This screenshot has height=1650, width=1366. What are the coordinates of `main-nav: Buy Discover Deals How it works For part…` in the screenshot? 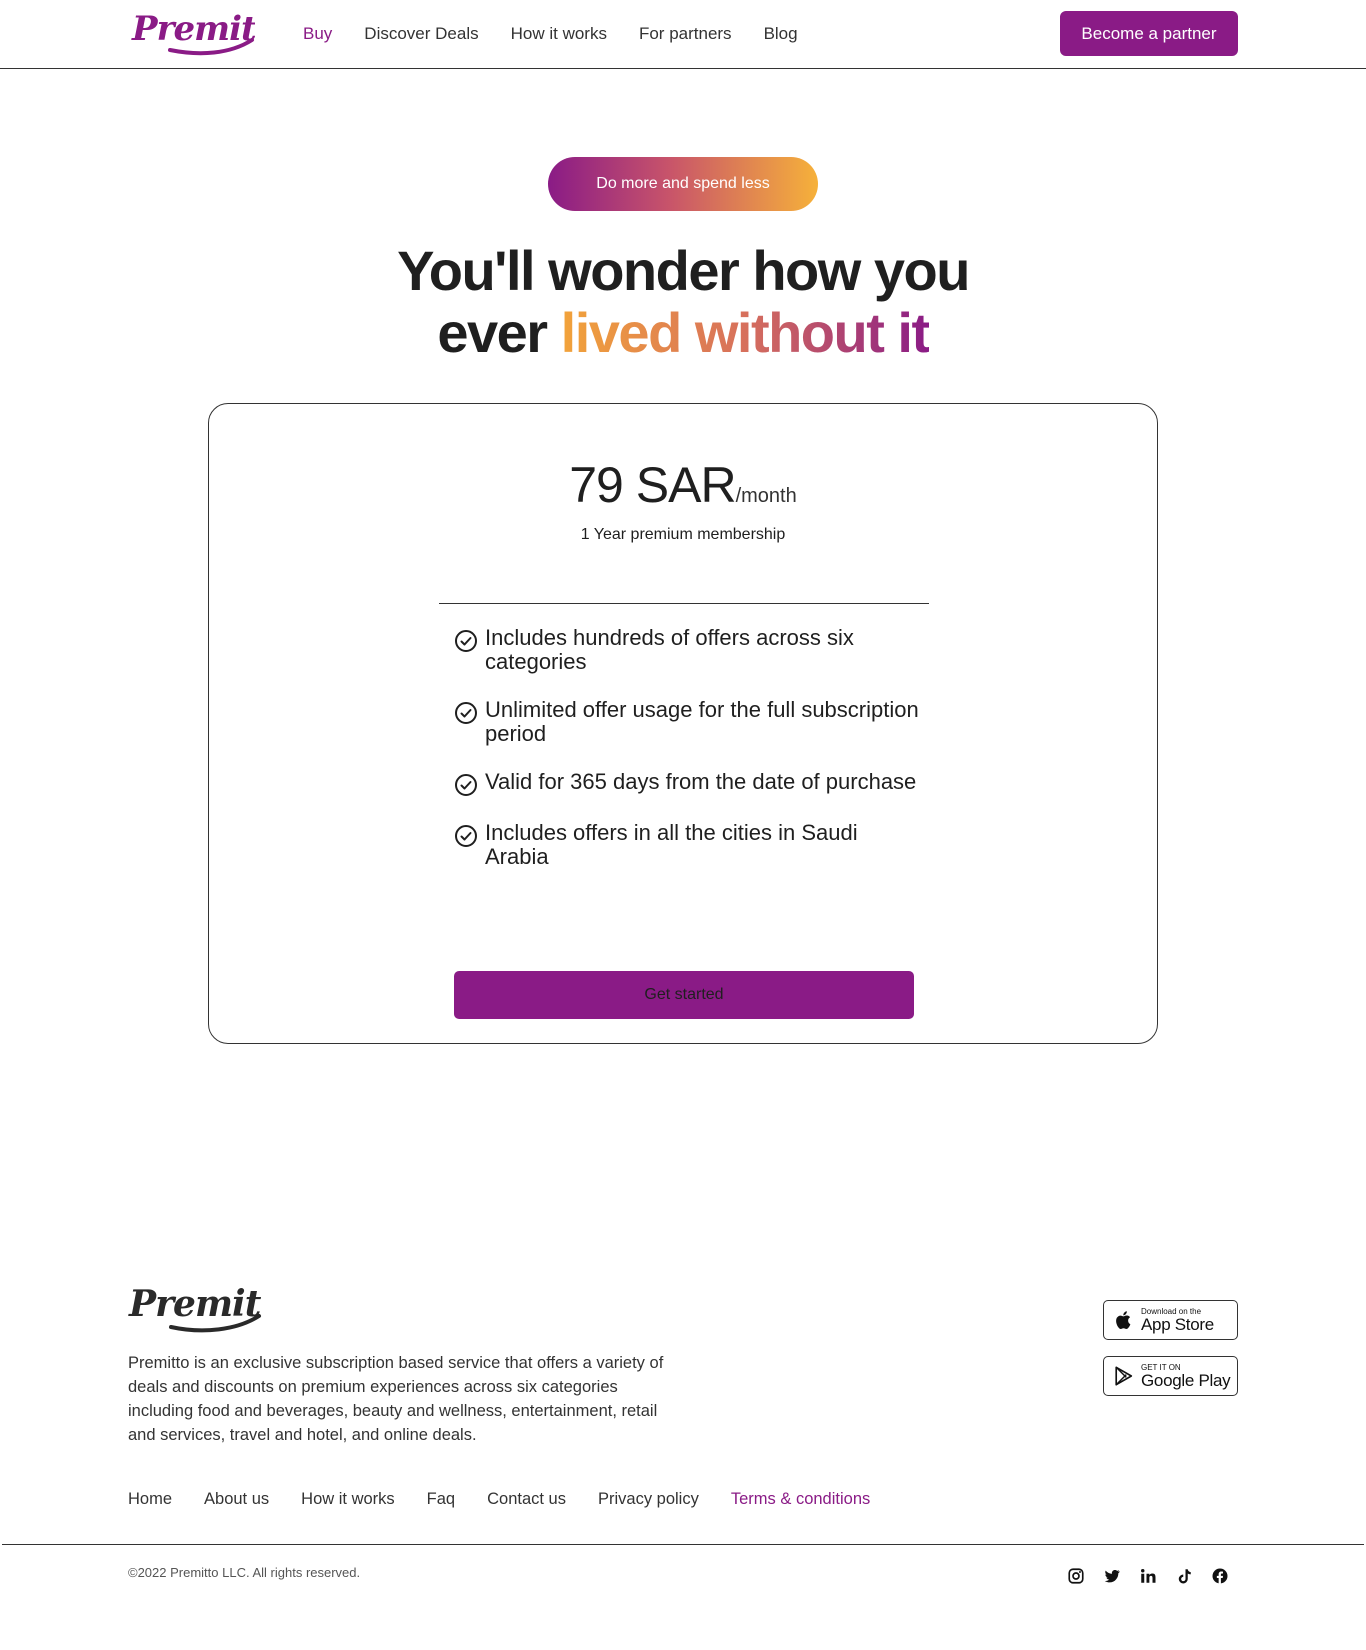 It's located at (566, 34).